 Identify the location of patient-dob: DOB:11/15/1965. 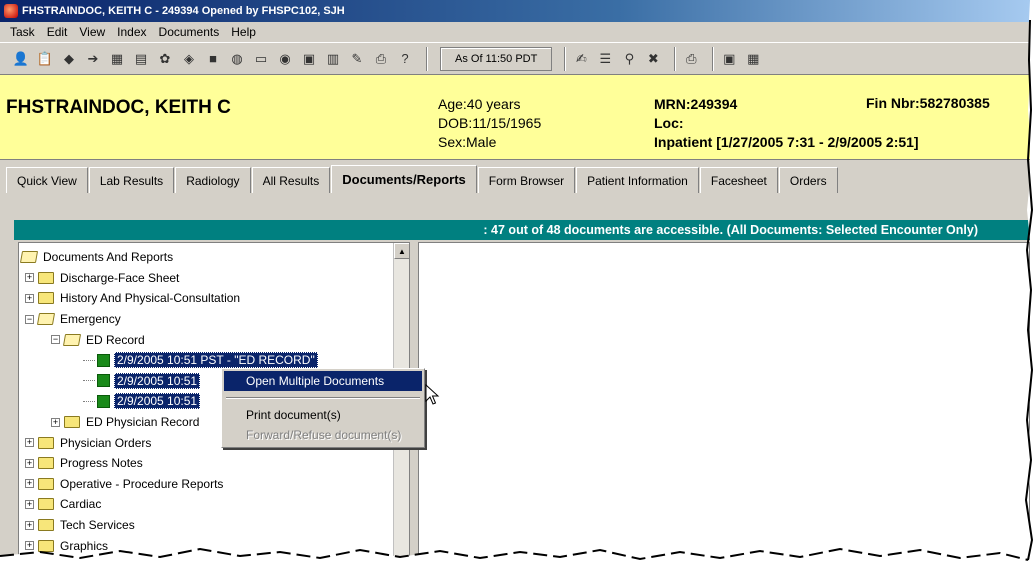
(490, 123).